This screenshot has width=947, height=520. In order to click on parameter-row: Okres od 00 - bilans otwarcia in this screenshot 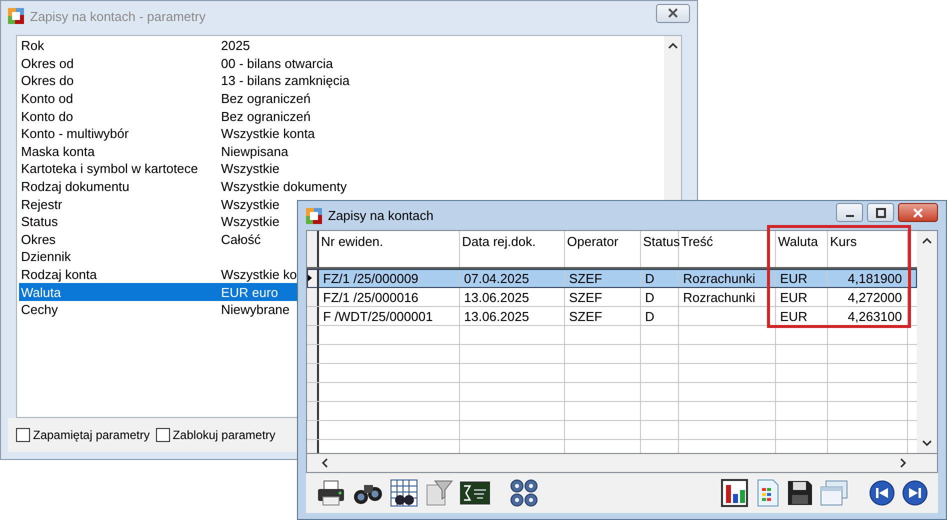, I will do `click(340, 63)`.